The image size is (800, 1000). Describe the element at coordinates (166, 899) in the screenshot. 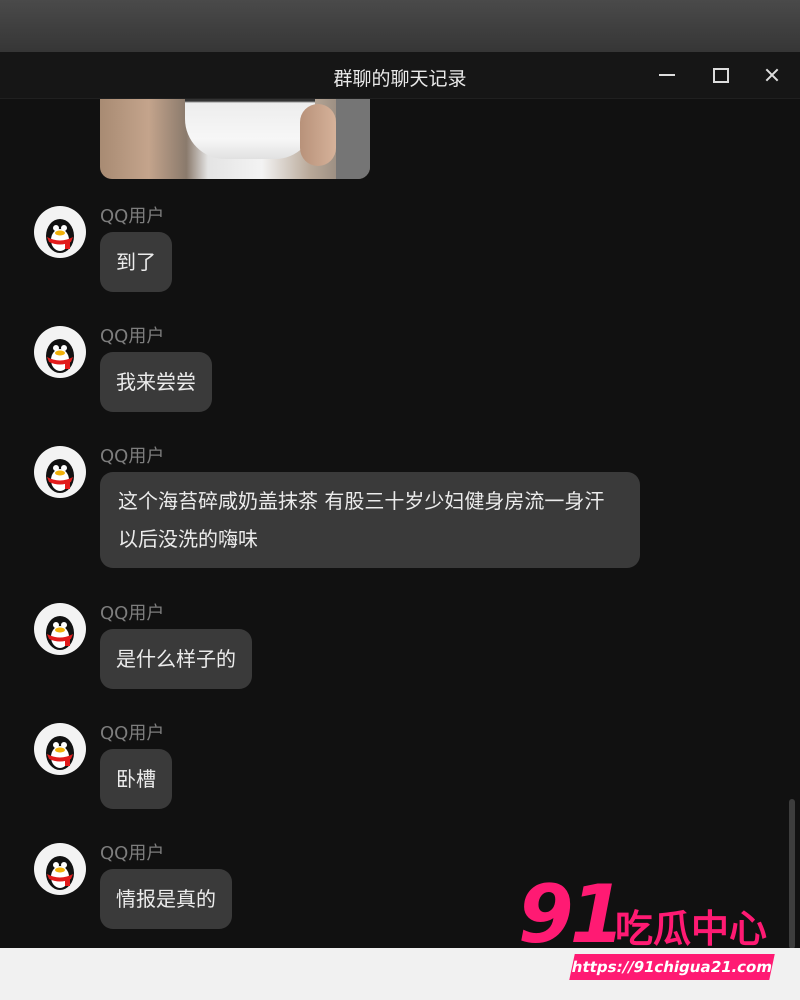

I see `message-bubble: 情报是真的` at that location.